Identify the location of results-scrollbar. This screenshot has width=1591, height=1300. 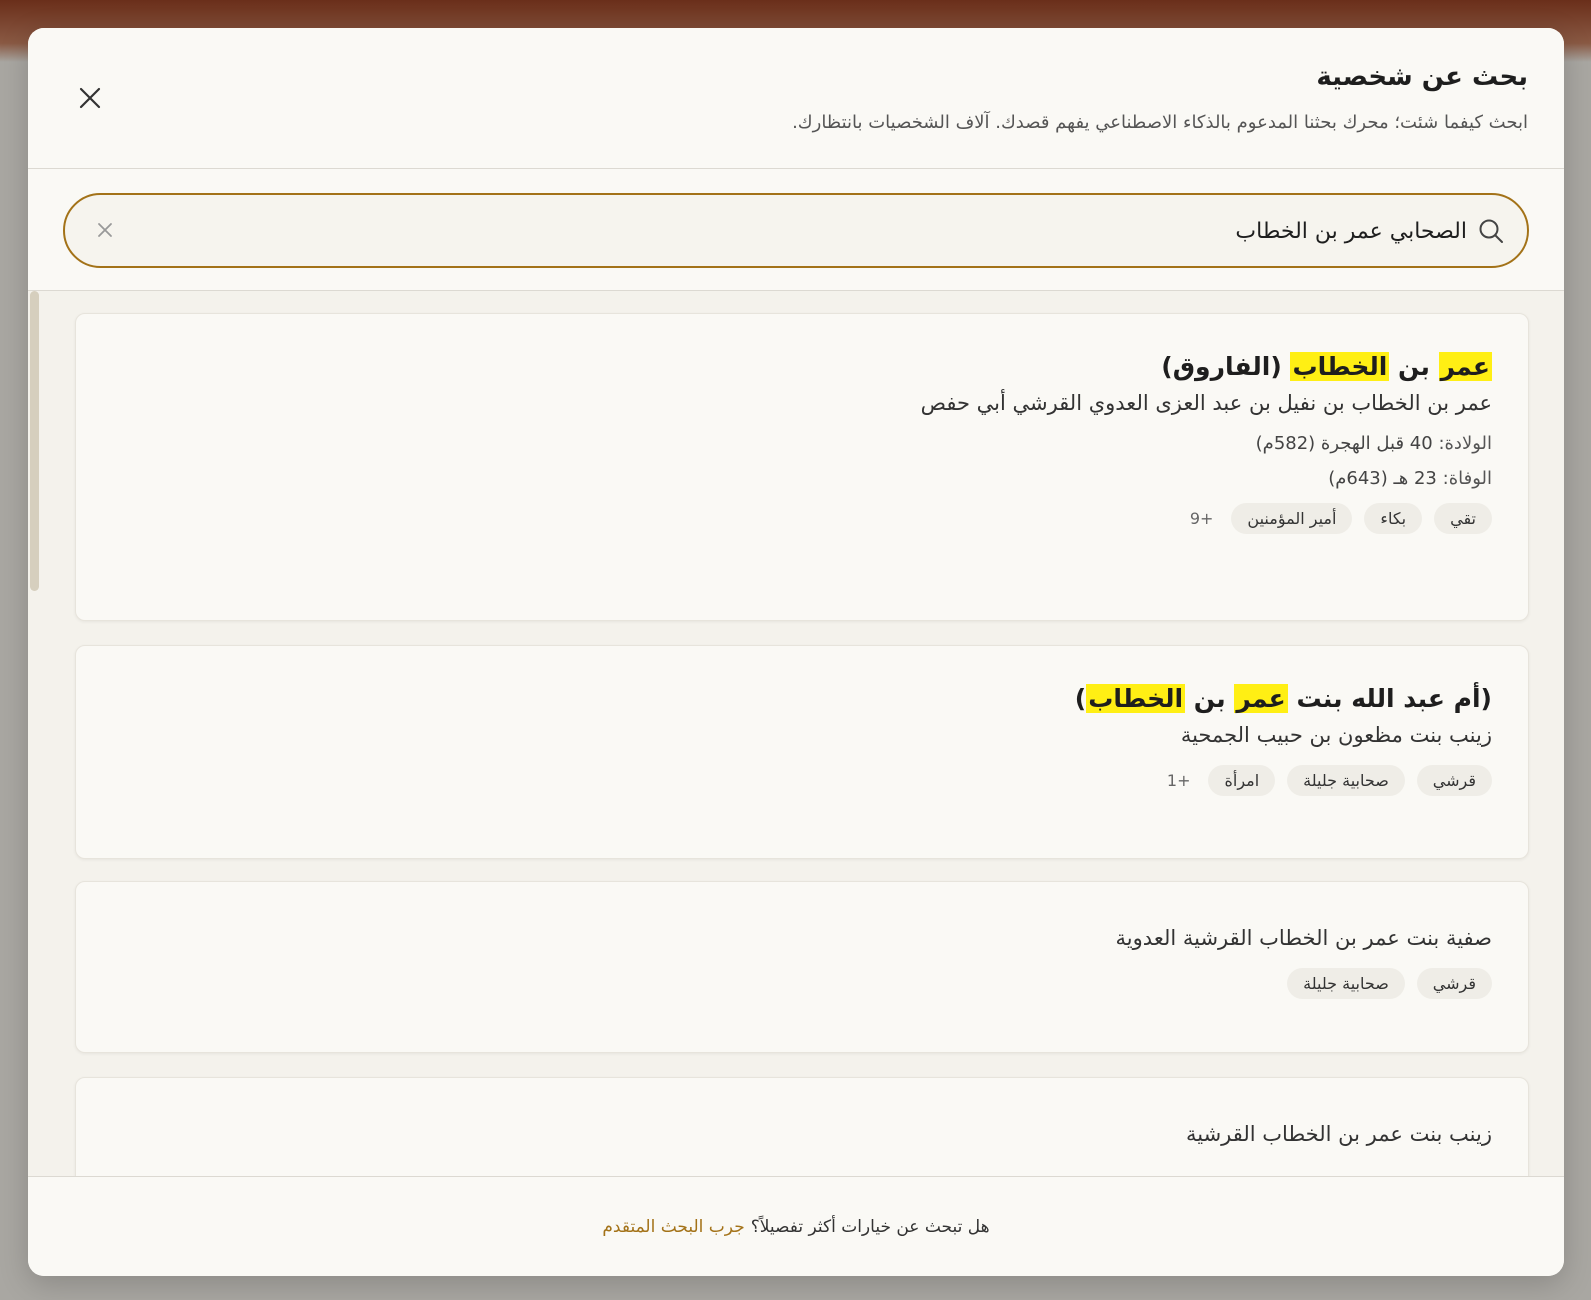
(34, 733).